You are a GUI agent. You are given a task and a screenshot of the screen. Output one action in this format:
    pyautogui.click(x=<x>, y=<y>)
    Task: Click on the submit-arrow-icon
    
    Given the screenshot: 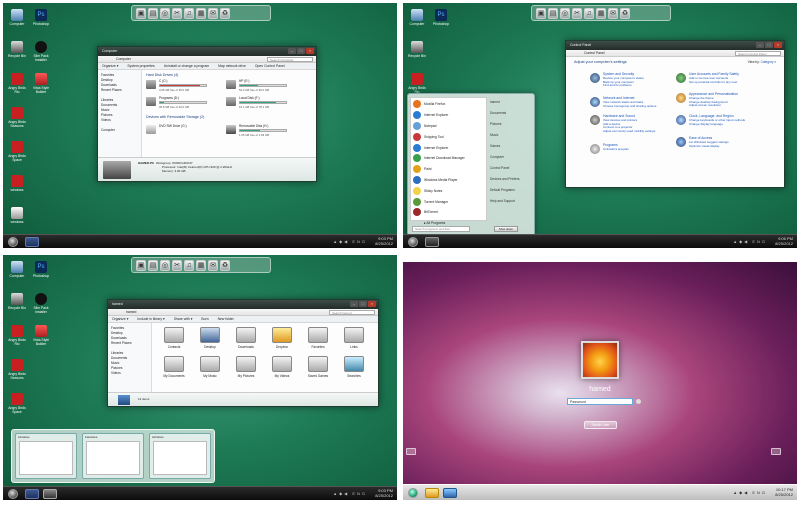 What is the action you would take?
    pyautogui.click(x=638, y=401)
    